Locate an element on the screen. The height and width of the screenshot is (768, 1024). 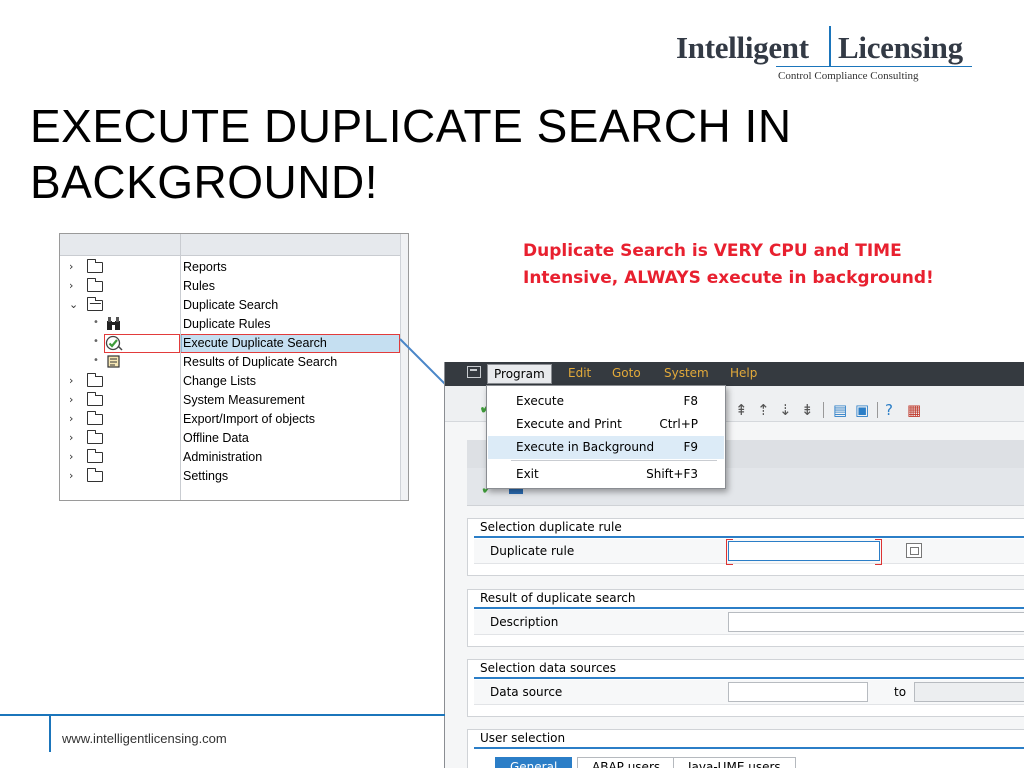
logo-word-intelligent: Intelligent is located at coordinates (742, 47).